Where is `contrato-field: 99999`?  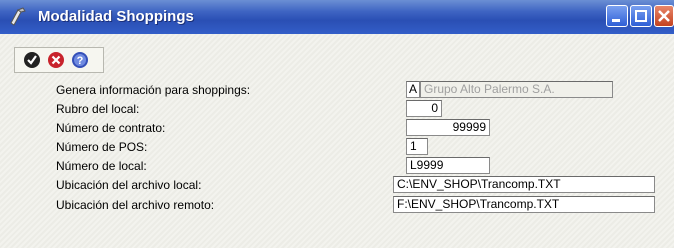
contrato-field: 99999 is located at coordinates (448, 127).